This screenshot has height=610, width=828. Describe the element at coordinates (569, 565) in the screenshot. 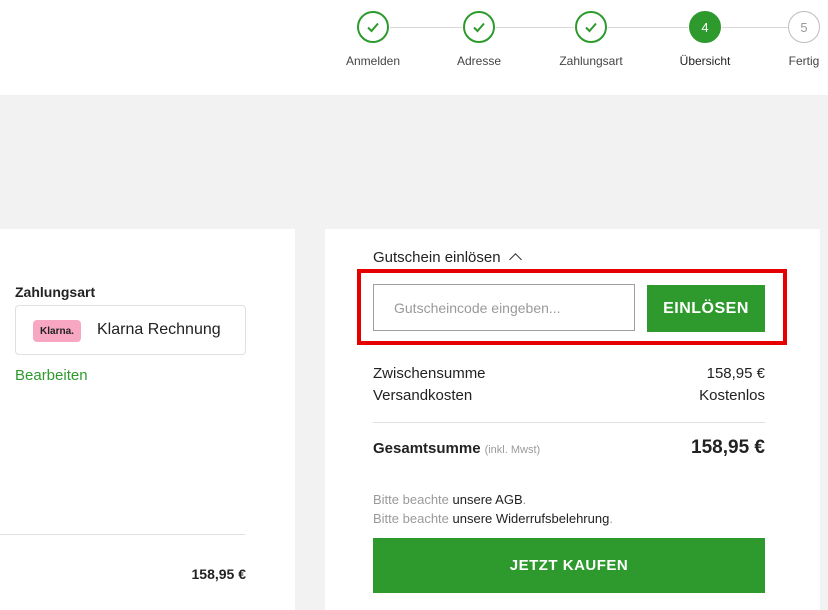

I see `buy-now-button: JETZT KAUFEN` at that location.